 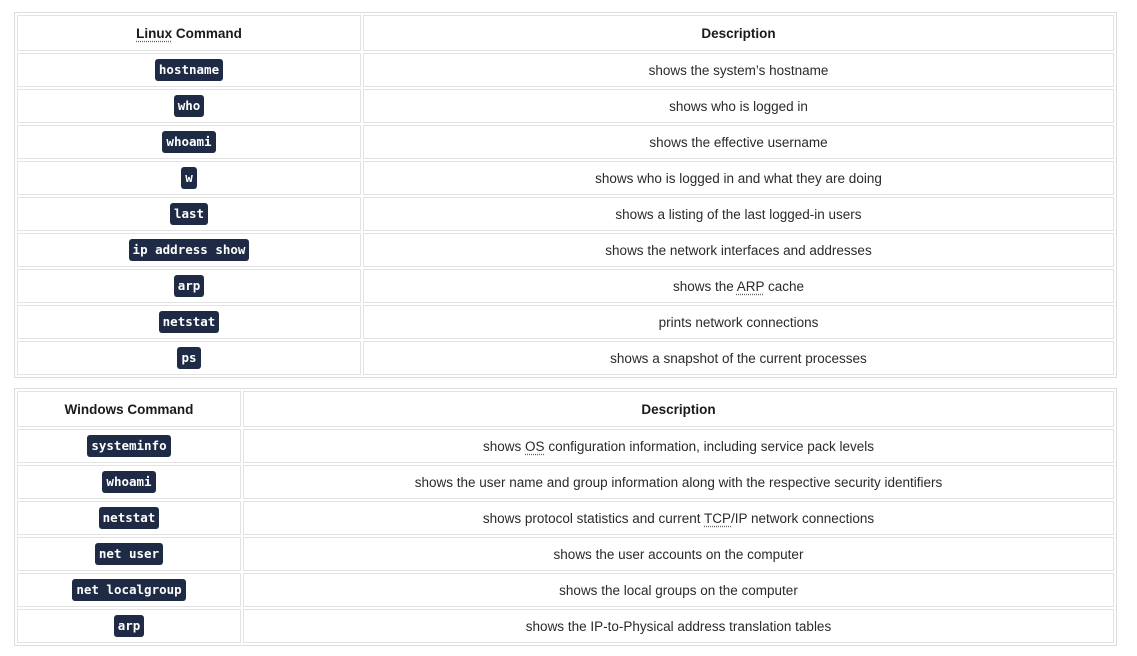 I want to click on table-row: who shows who is logged in, so click(x=565, y=106).